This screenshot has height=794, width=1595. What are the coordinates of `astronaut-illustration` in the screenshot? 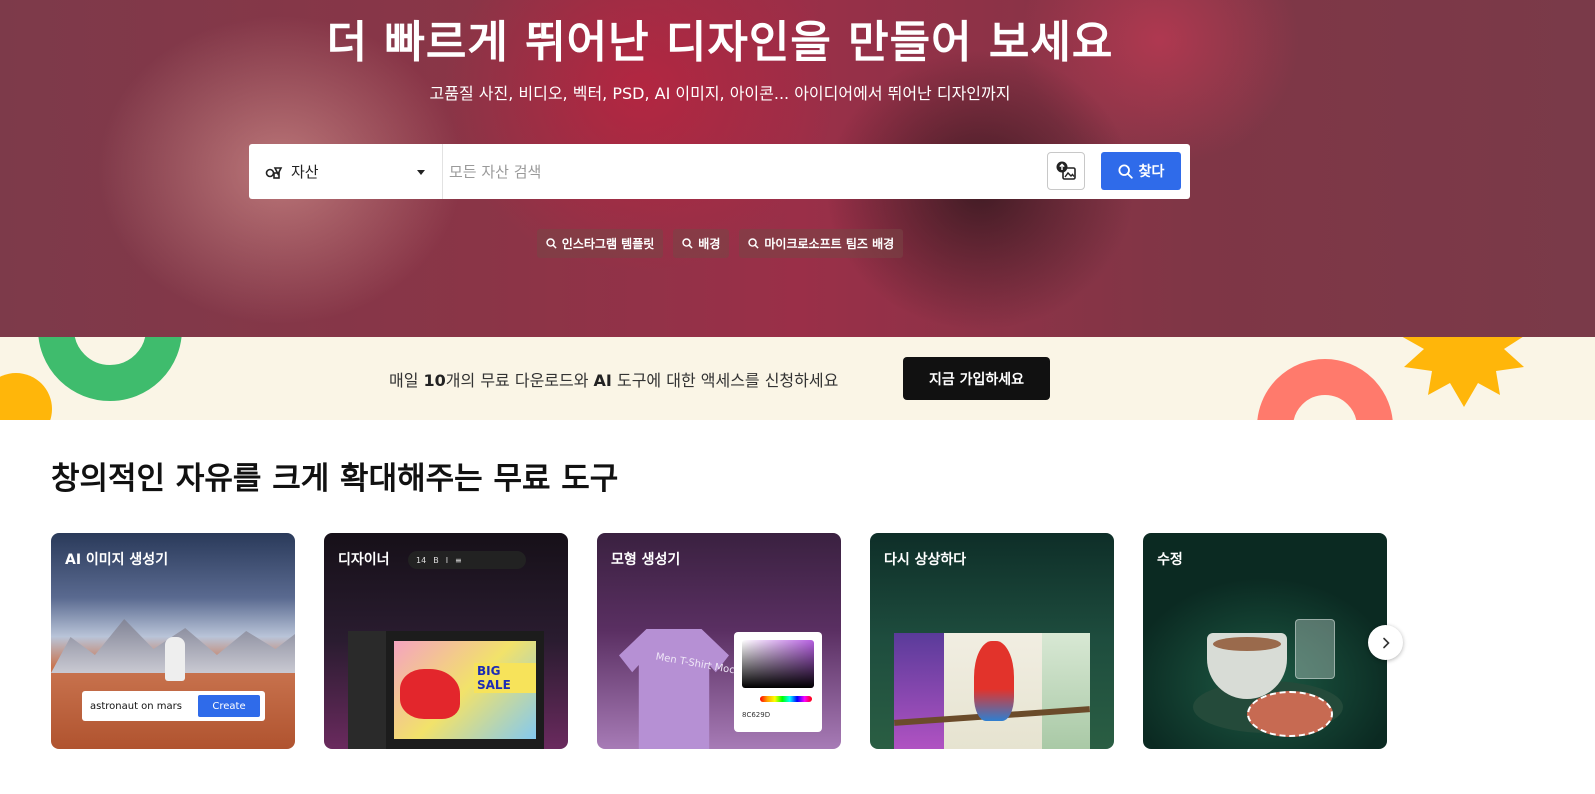 It's located at (175, 659).